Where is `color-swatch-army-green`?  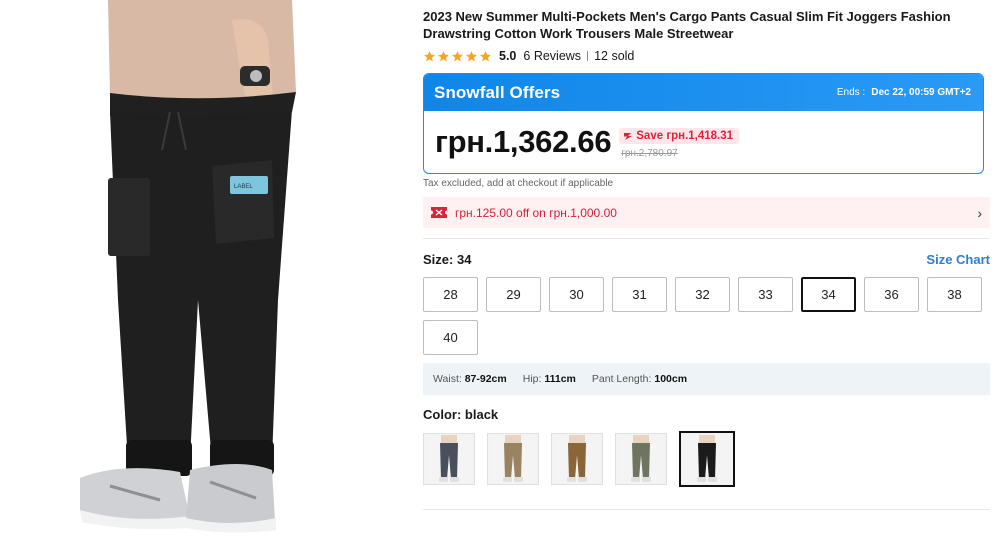 color-swatch-army-green is located at coordinates (641, 459).